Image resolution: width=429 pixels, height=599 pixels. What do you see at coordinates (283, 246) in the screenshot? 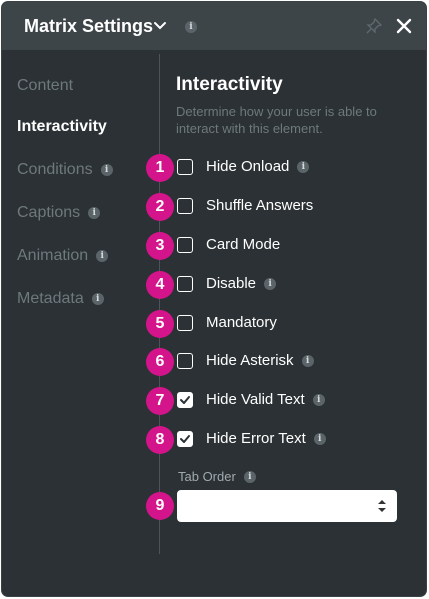
I see `option-card-mode: 3 Card Mode` at bounding box center [283, 246].